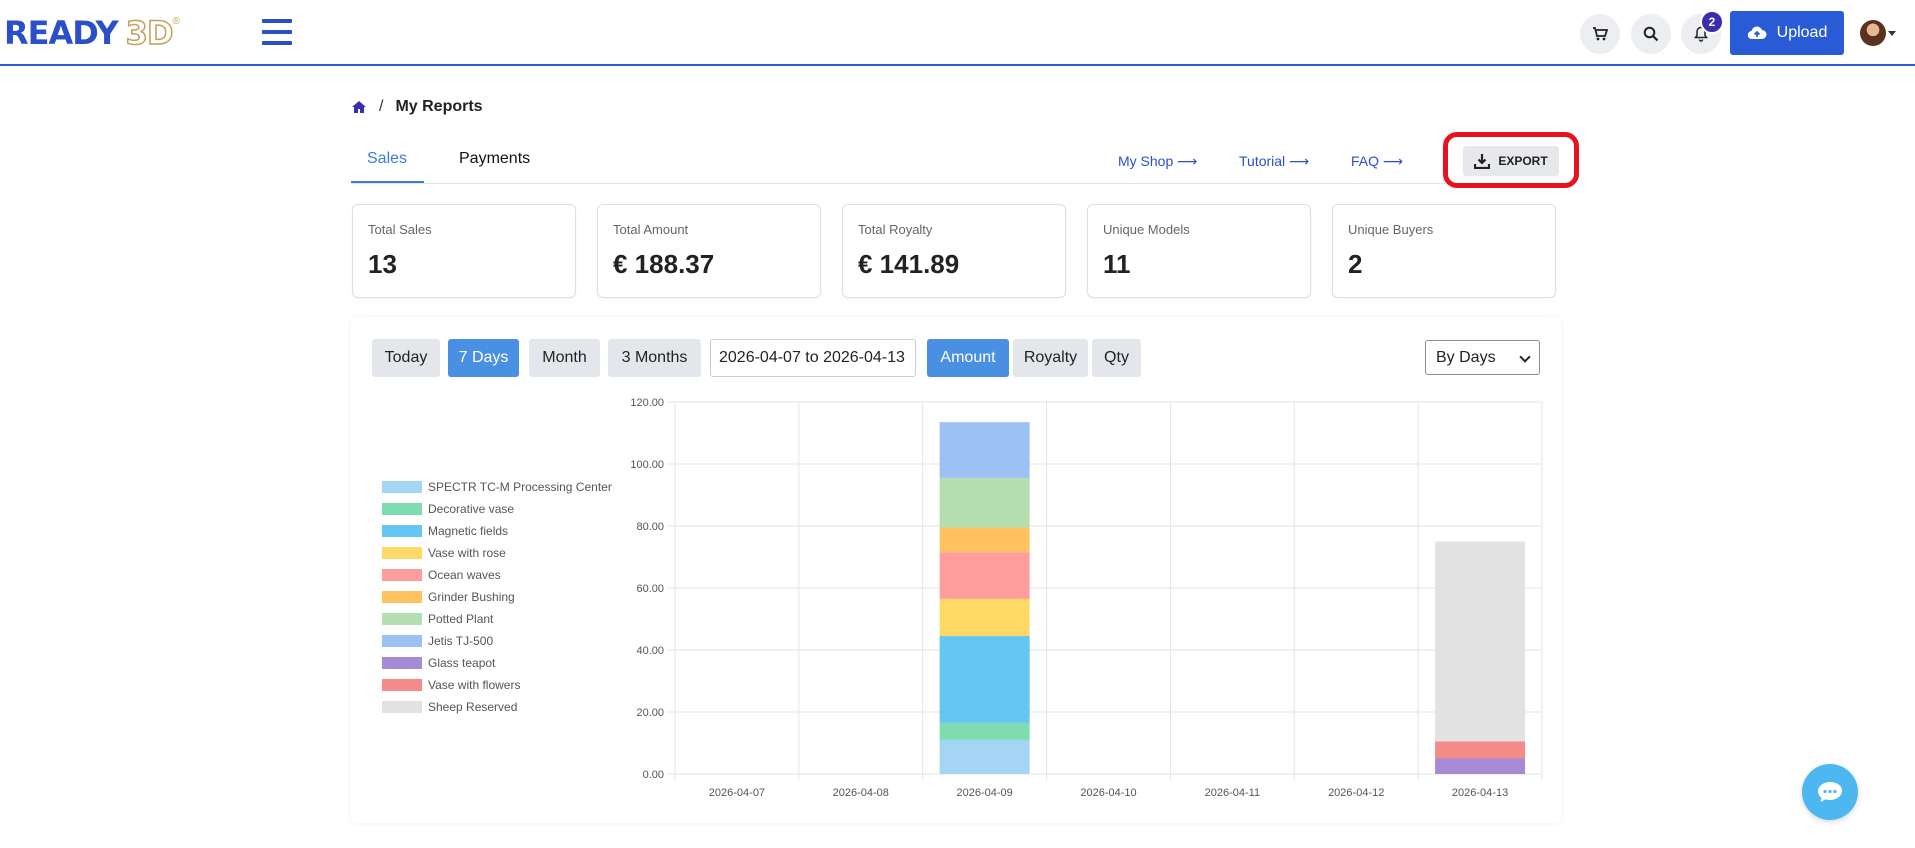 This screenshot has height=848, width=1915. Describe the element at coordinates (497, 685) in the screenshot. I see `legend-item: Vase with flowers` at that location.